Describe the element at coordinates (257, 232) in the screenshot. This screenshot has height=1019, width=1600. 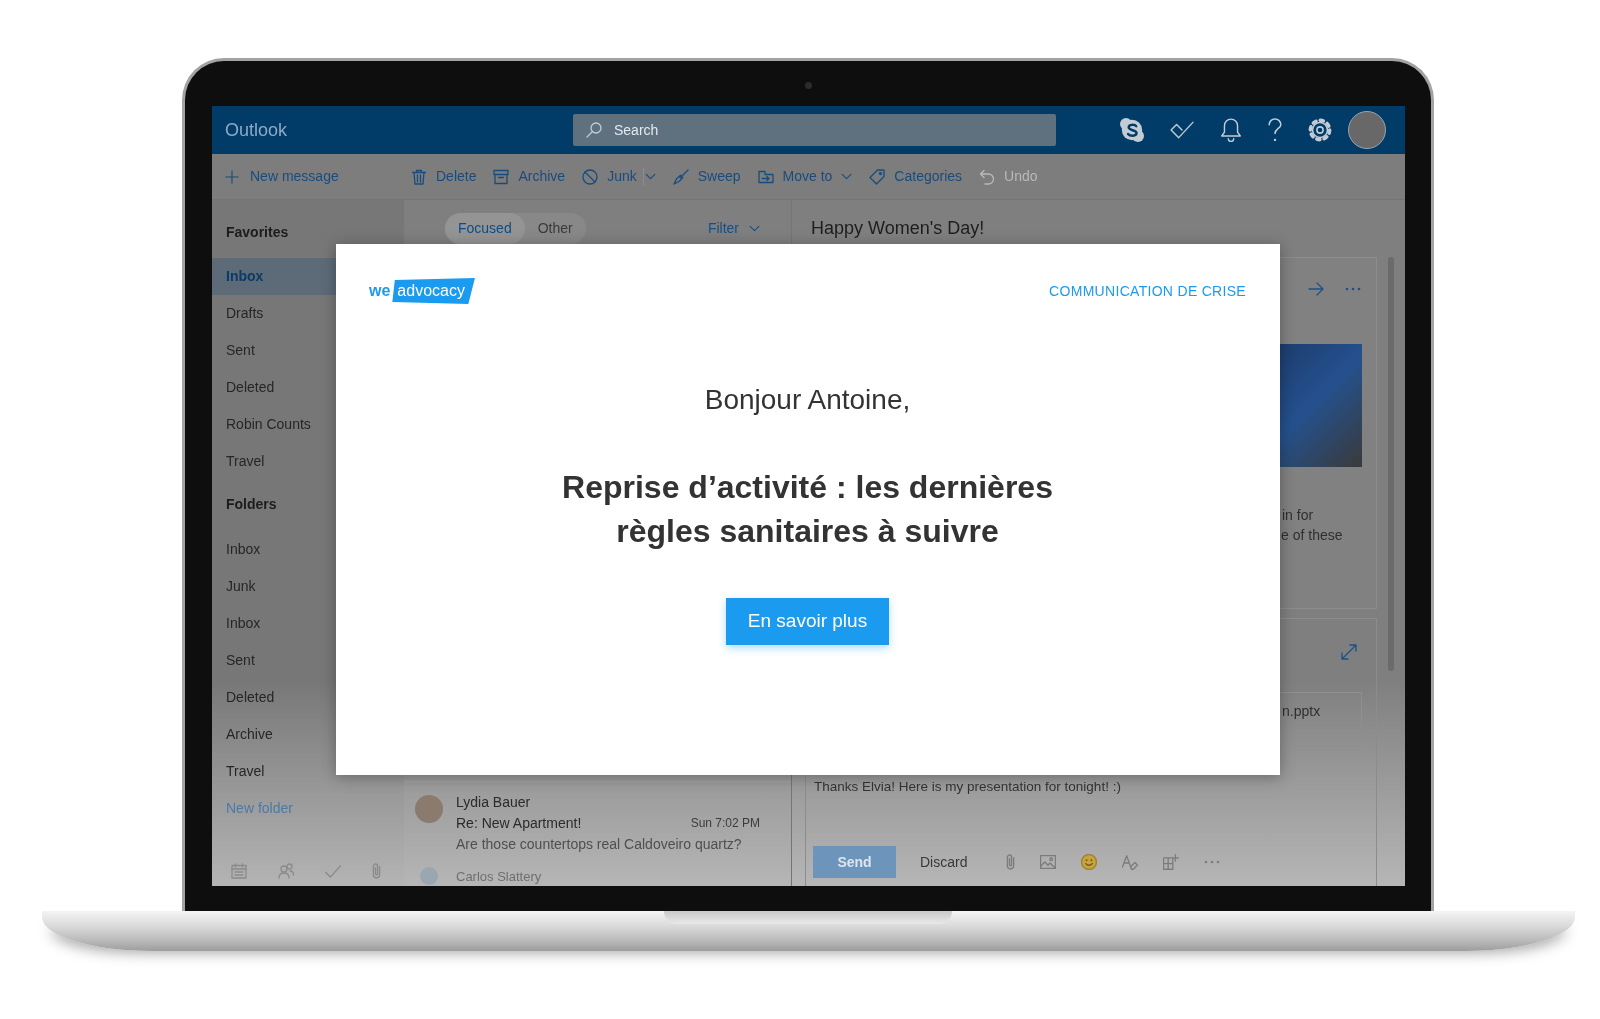
I see `section-header: Favorites` at that location.